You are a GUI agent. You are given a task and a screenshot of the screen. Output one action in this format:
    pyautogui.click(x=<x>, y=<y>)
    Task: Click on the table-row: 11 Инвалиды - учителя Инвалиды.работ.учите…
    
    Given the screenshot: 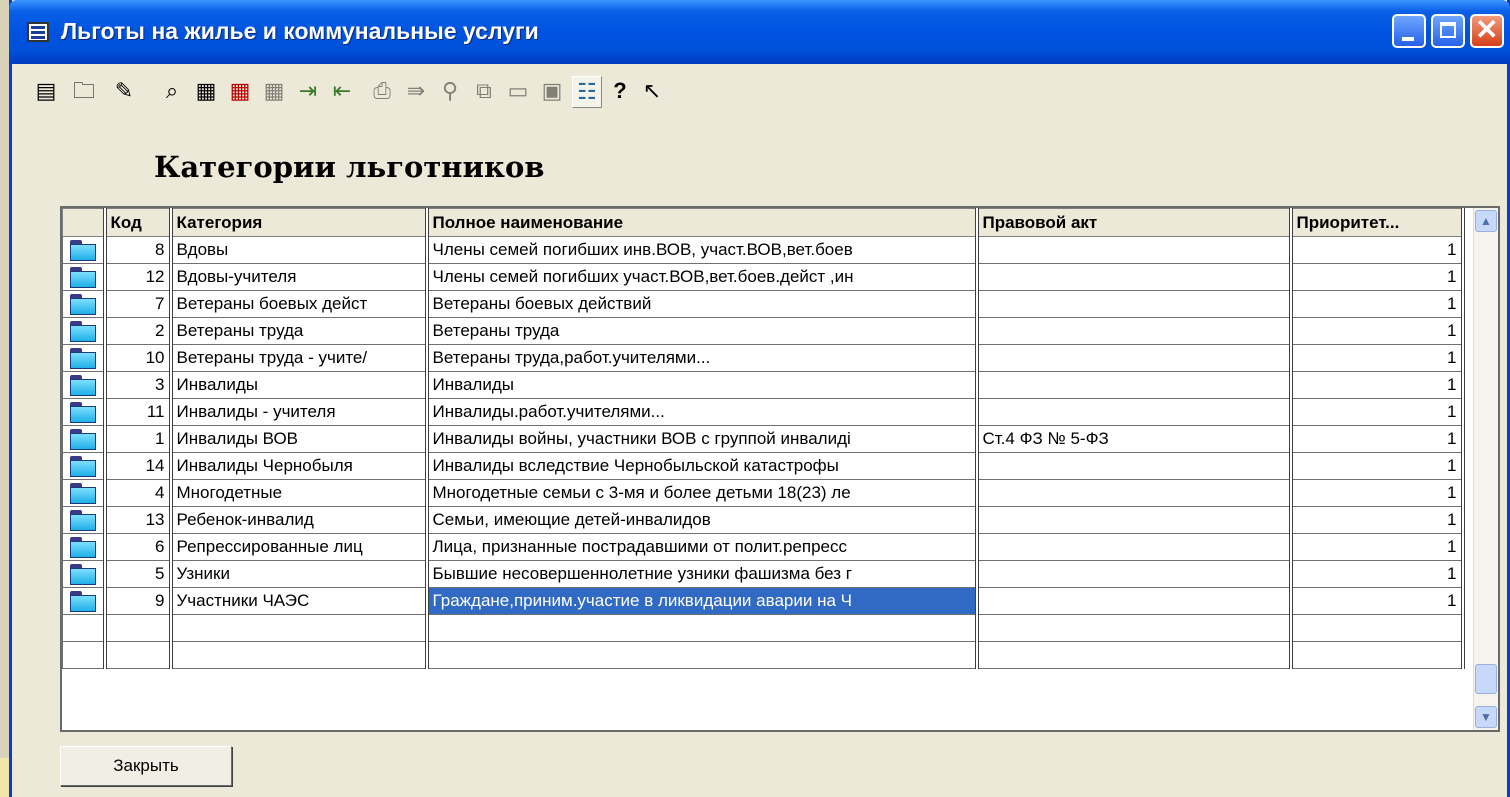 What is the action you would take?
    pyautogui.click(x=763, y=412)
    